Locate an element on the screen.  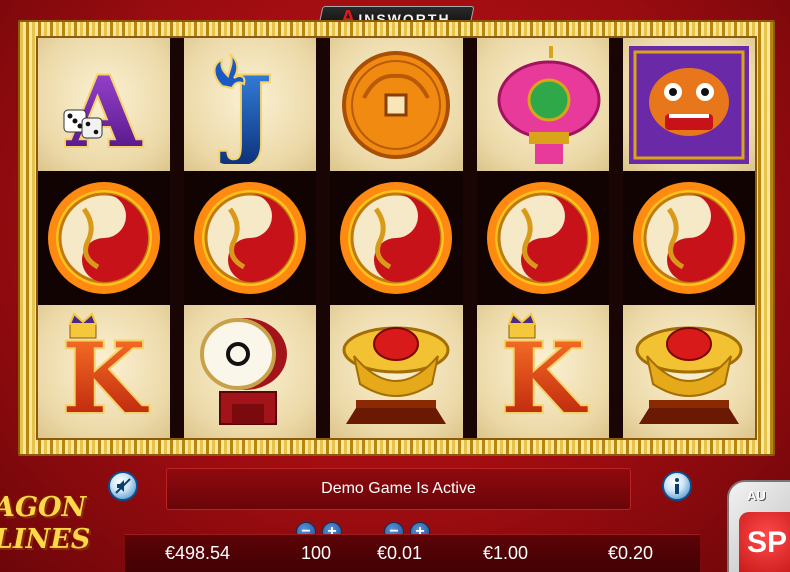
total-bet-value: €1.00 is located at coordinates (506, 553).